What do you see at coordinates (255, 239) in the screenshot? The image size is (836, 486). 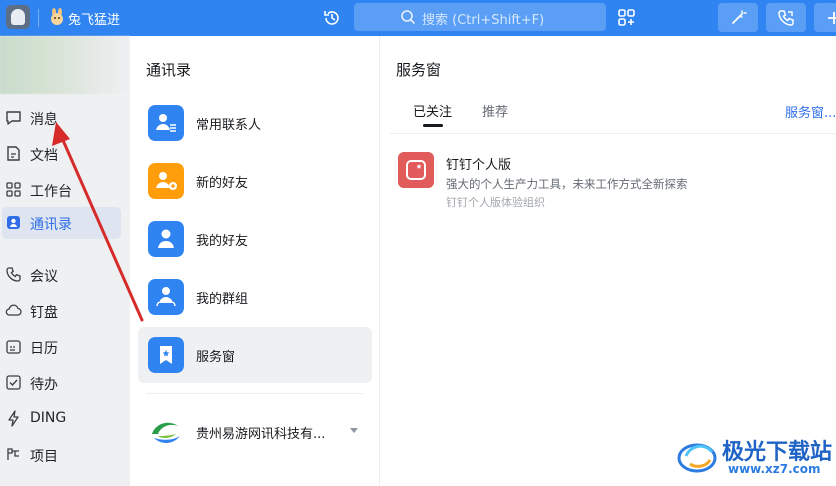 I see `contact-item-my-friends: 我的好友` at bounding box center [255, 239].